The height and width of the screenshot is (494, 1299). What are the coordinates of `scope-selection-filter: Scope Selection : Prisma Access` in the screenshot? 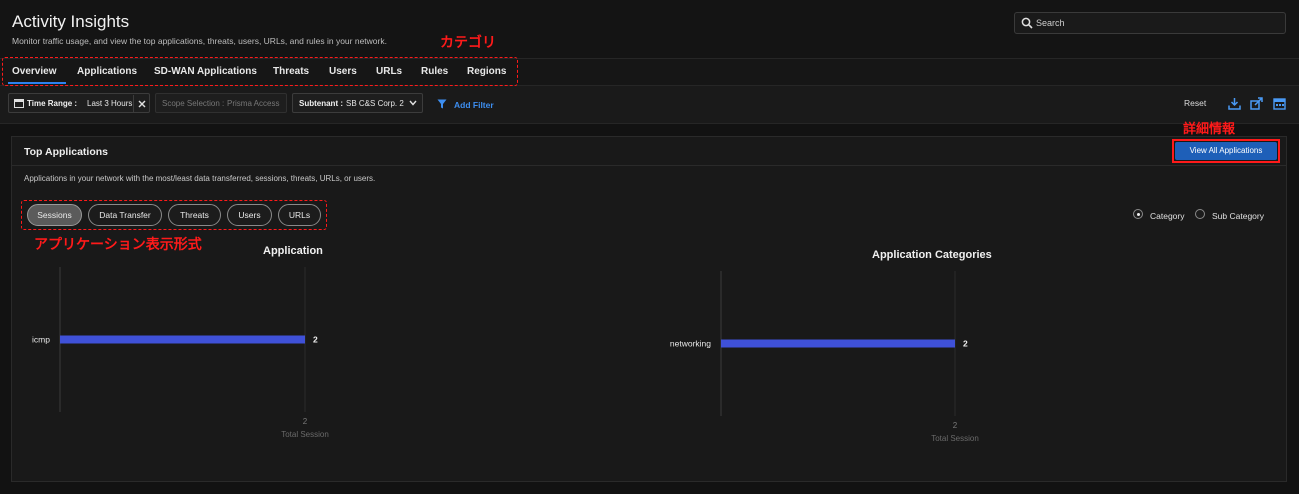 It's located at (221, 103).